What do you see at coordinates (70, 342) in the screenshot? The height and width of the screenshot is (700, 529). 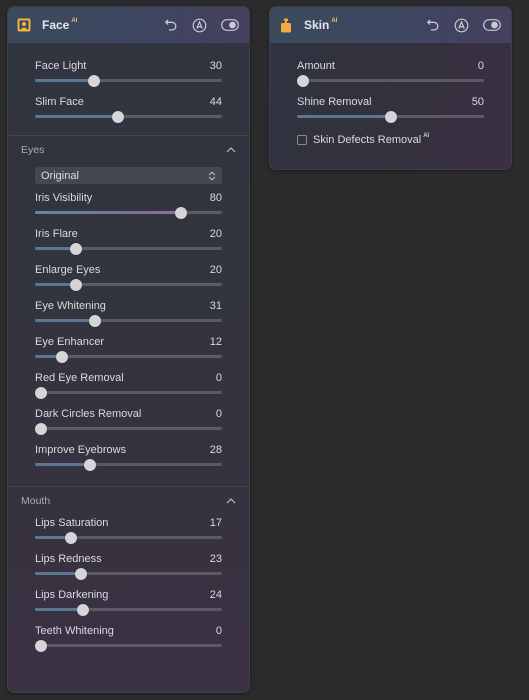 I see `slider-label: Eye Enhancer` at bounding box center [70, 342].